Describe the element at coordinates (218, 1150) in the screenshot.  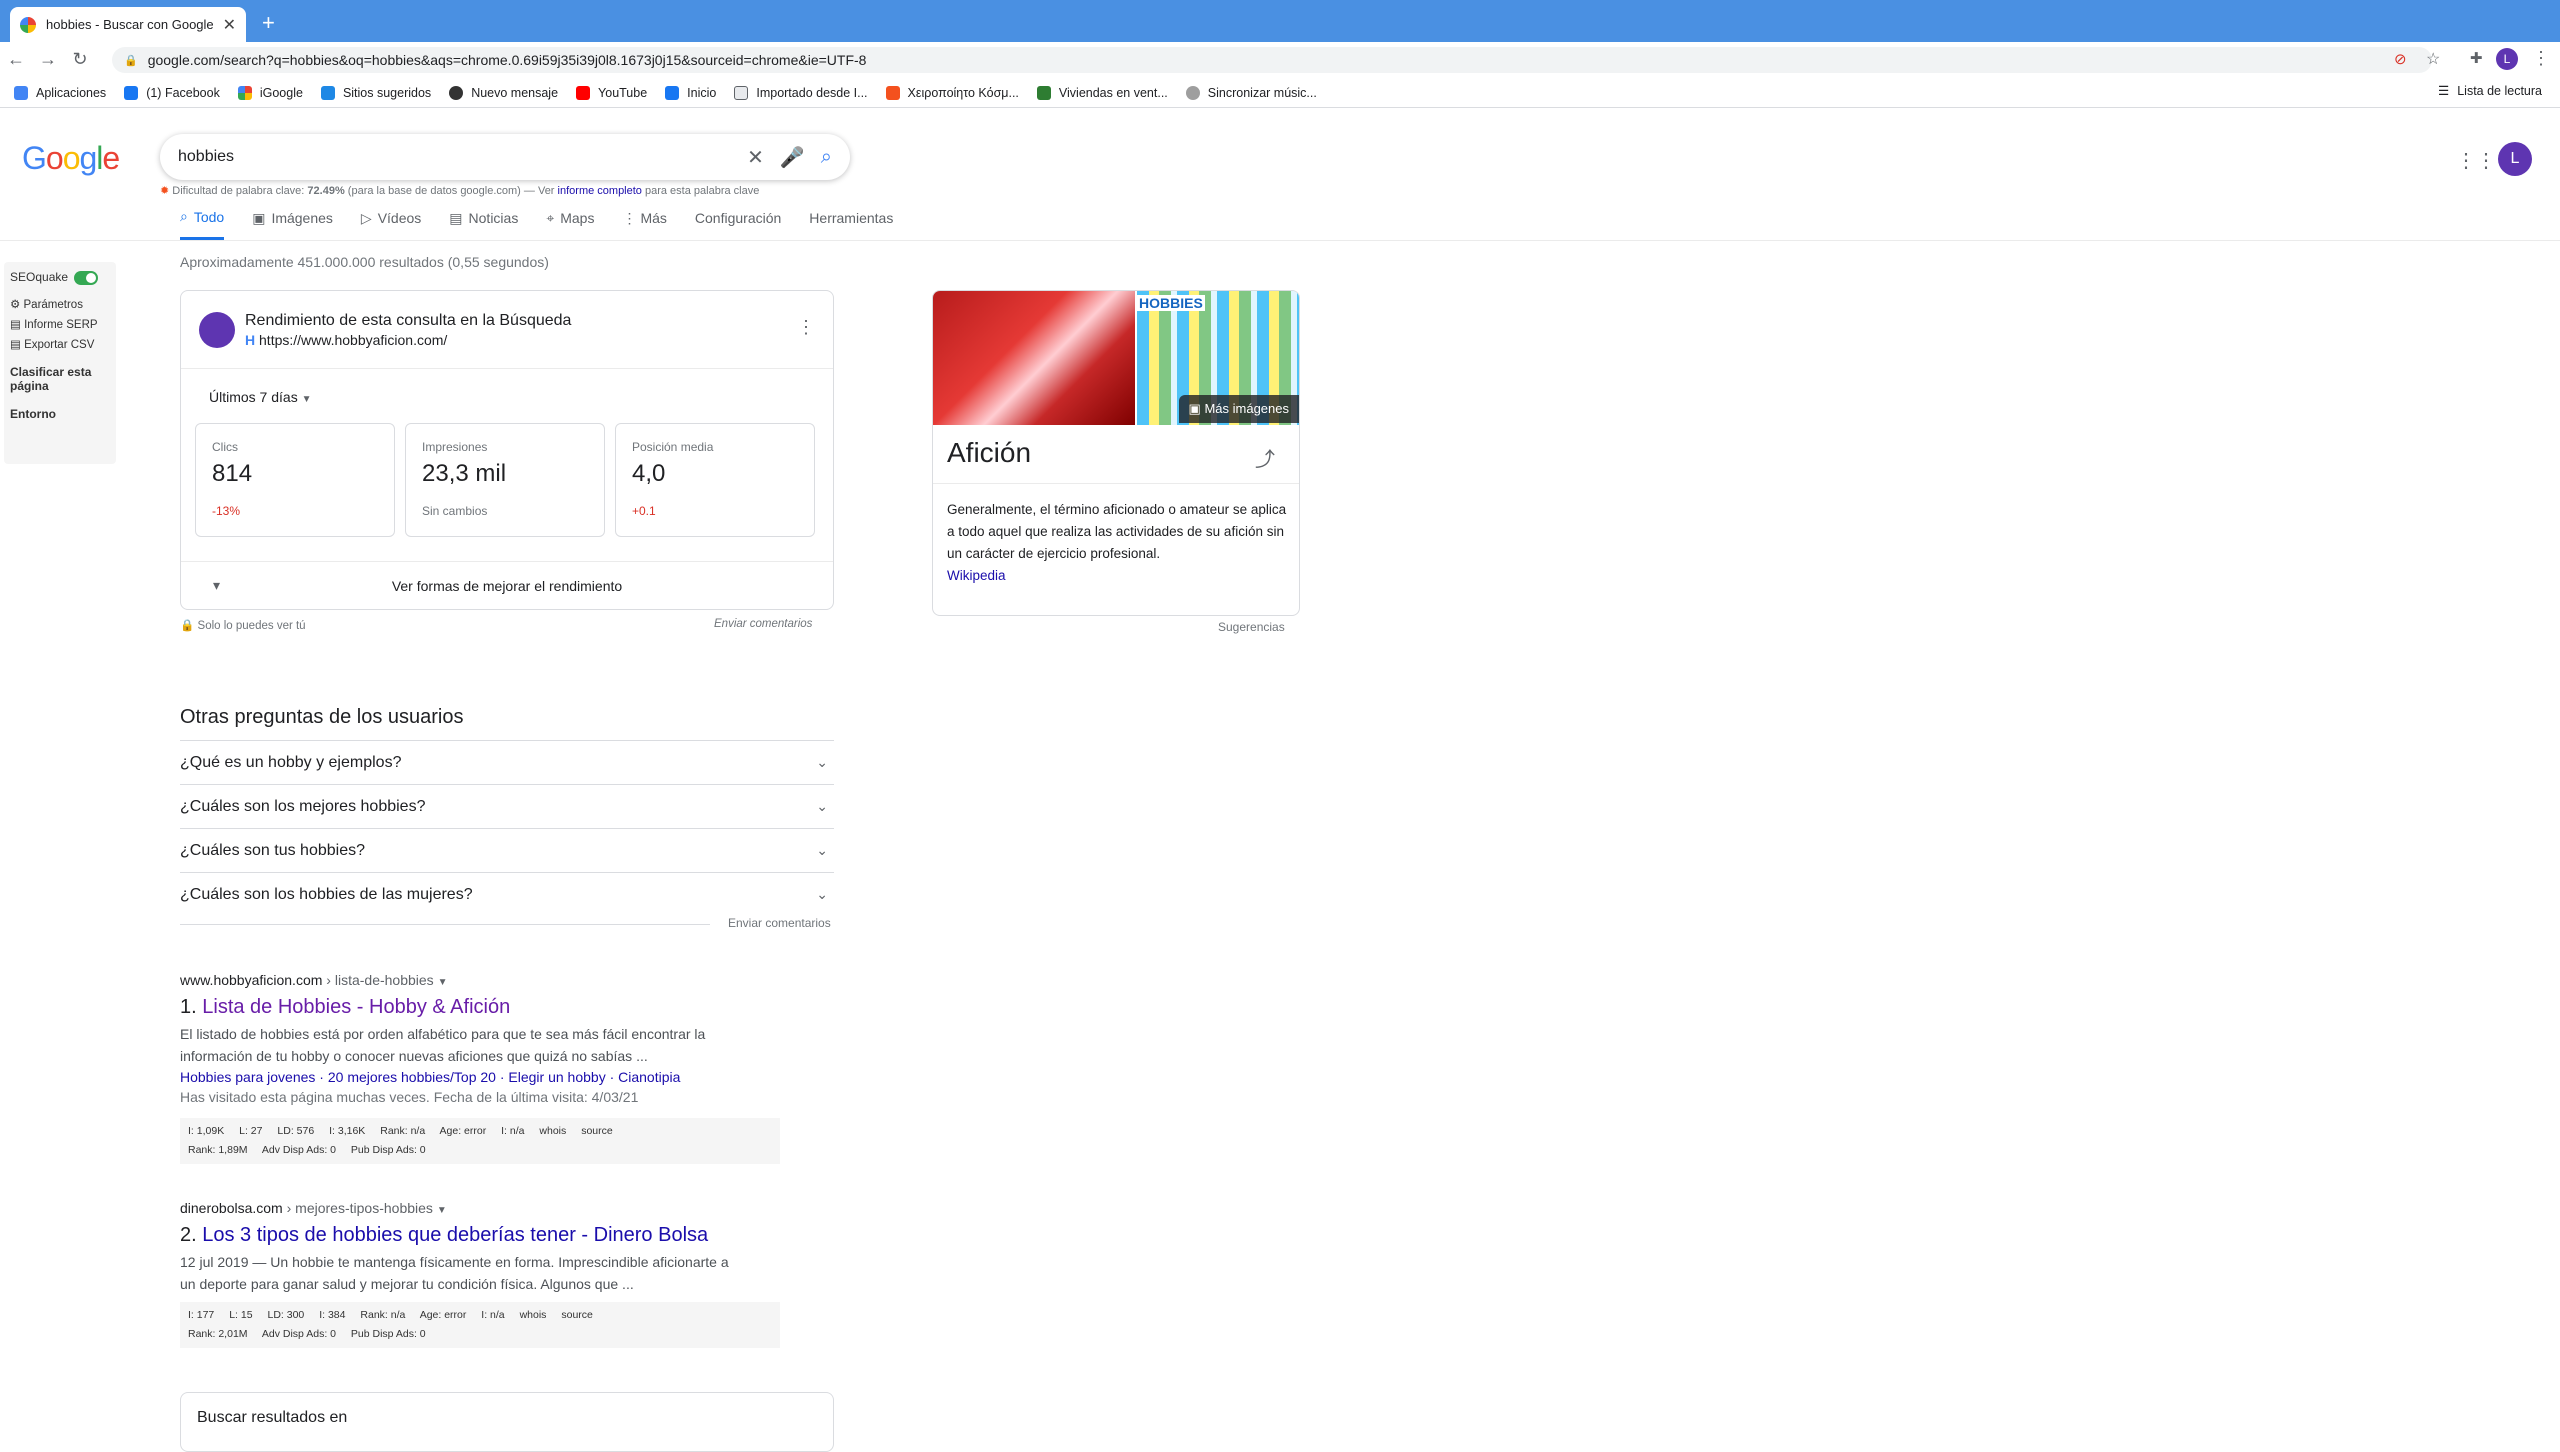
I see `semrush-rank-metric: Rank: 1,89M` at that location.